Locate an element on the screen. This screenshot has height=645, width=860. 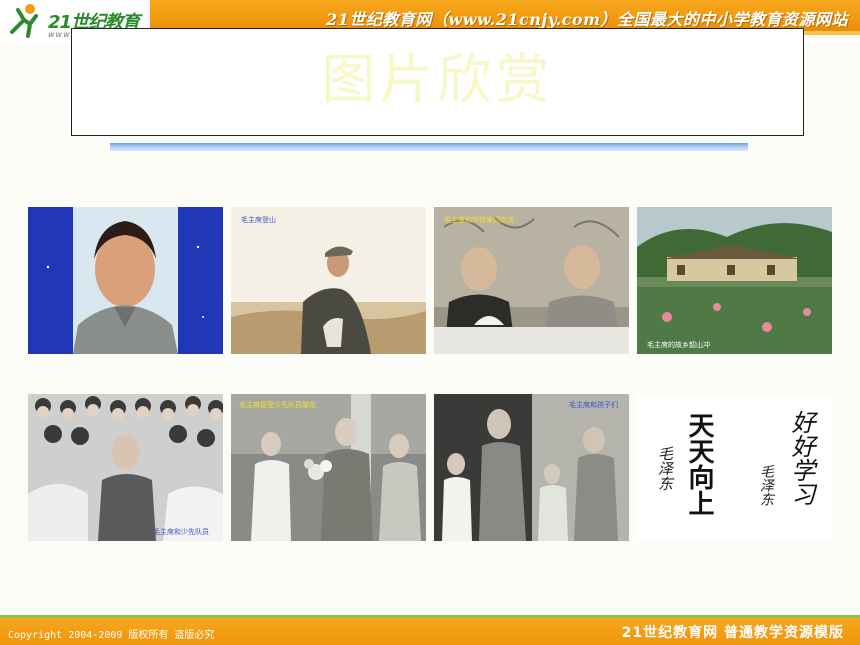
photo-caption: 毛主席接受少先队员献花 is located at coordinates (277, 405).